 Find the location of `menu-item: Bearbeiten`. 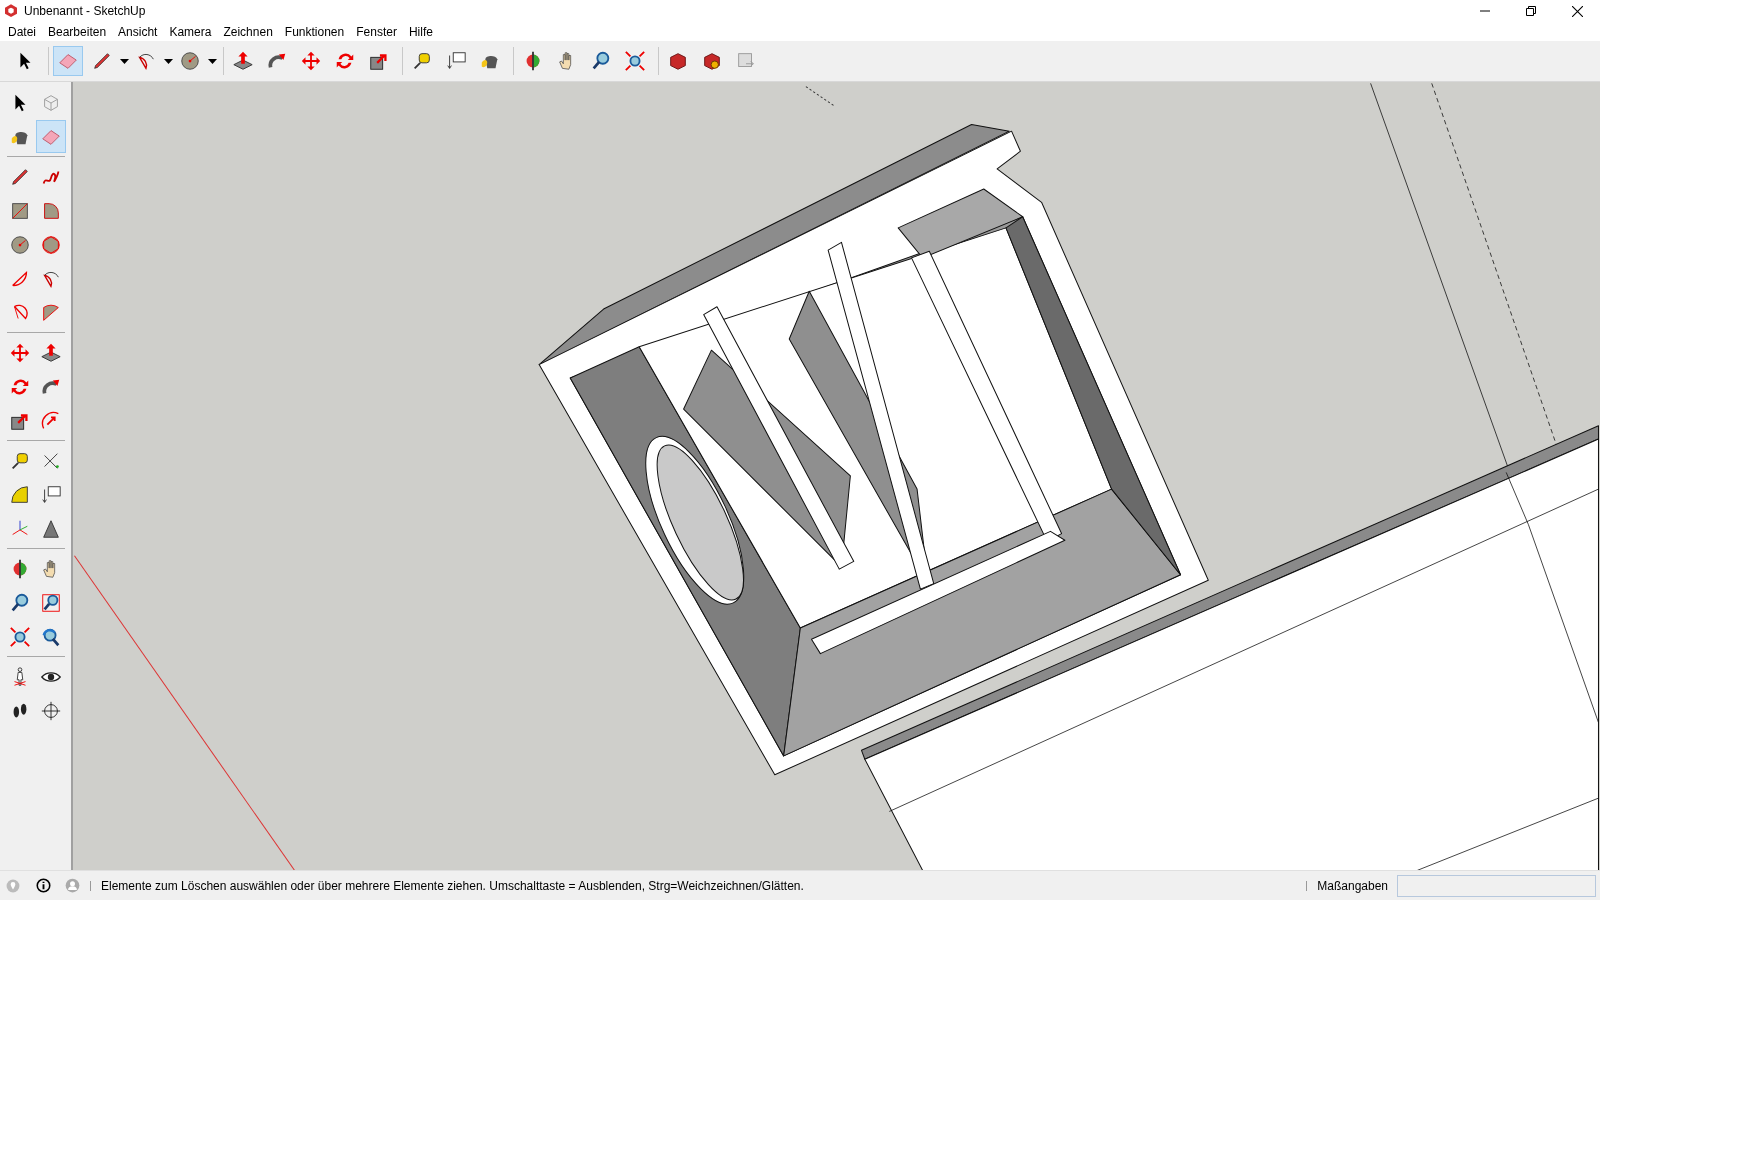

menu-item: Bearbeiten is located at coordinates (77, 31).